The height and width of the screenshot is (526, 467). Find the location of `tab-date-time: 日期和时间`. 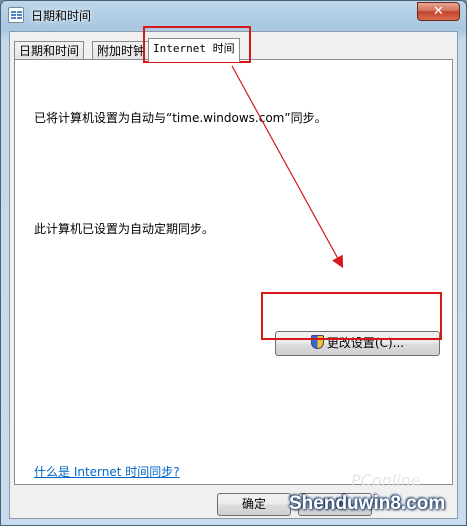

tab-date-time: 日期和时间 is located at coordinates (49, 51).